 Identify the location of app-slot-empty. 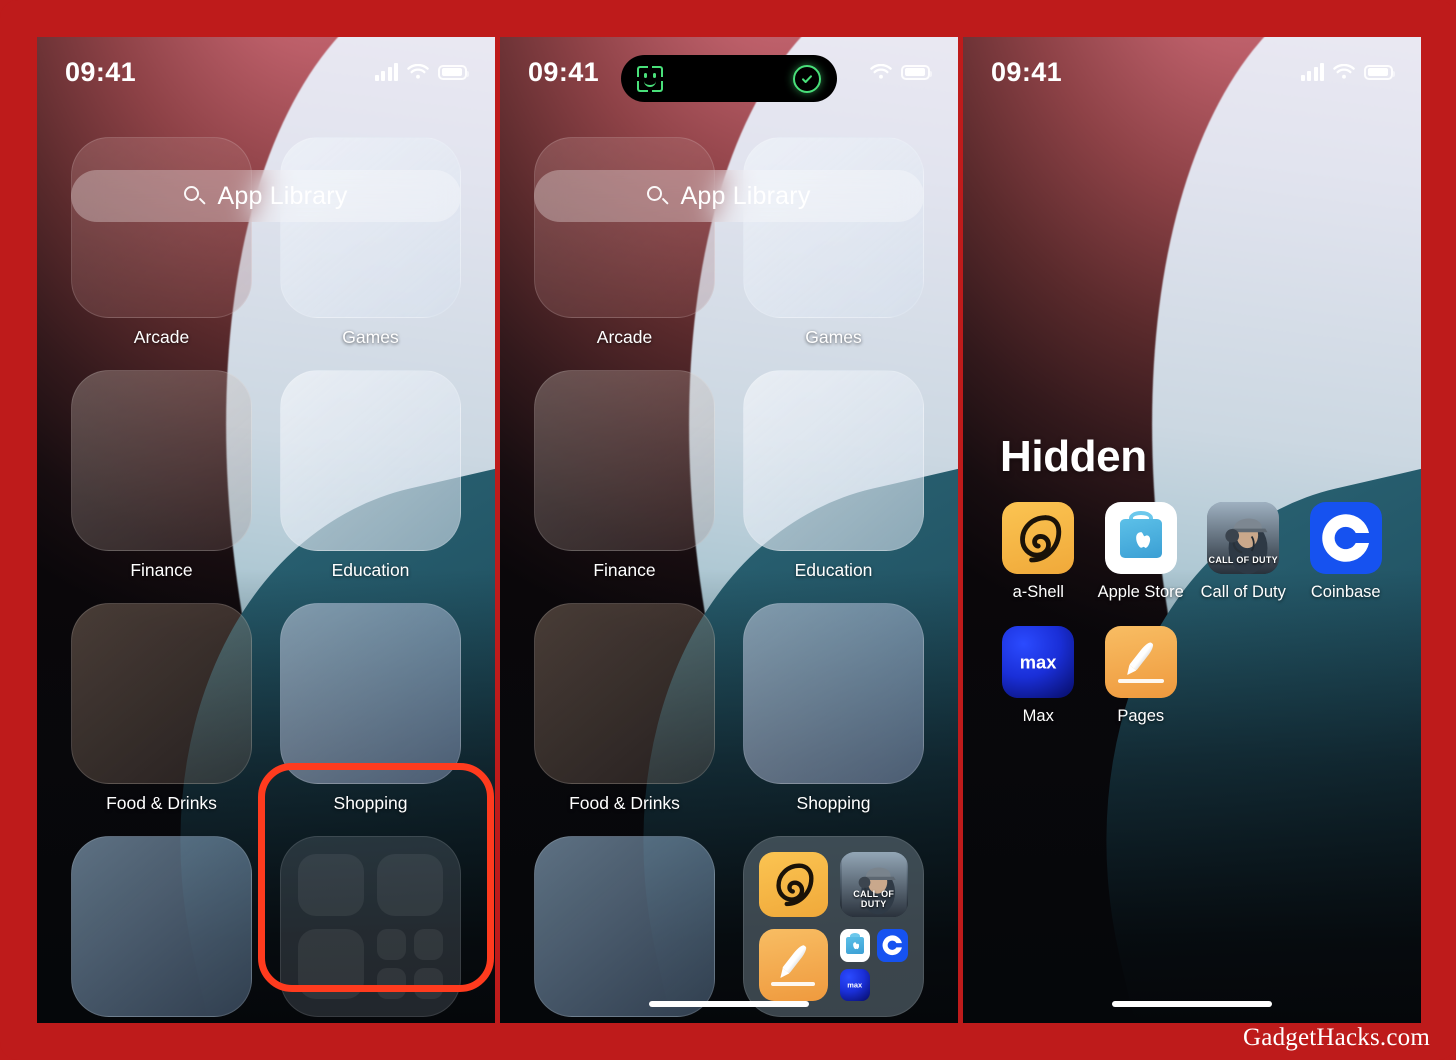
(1346, 676).